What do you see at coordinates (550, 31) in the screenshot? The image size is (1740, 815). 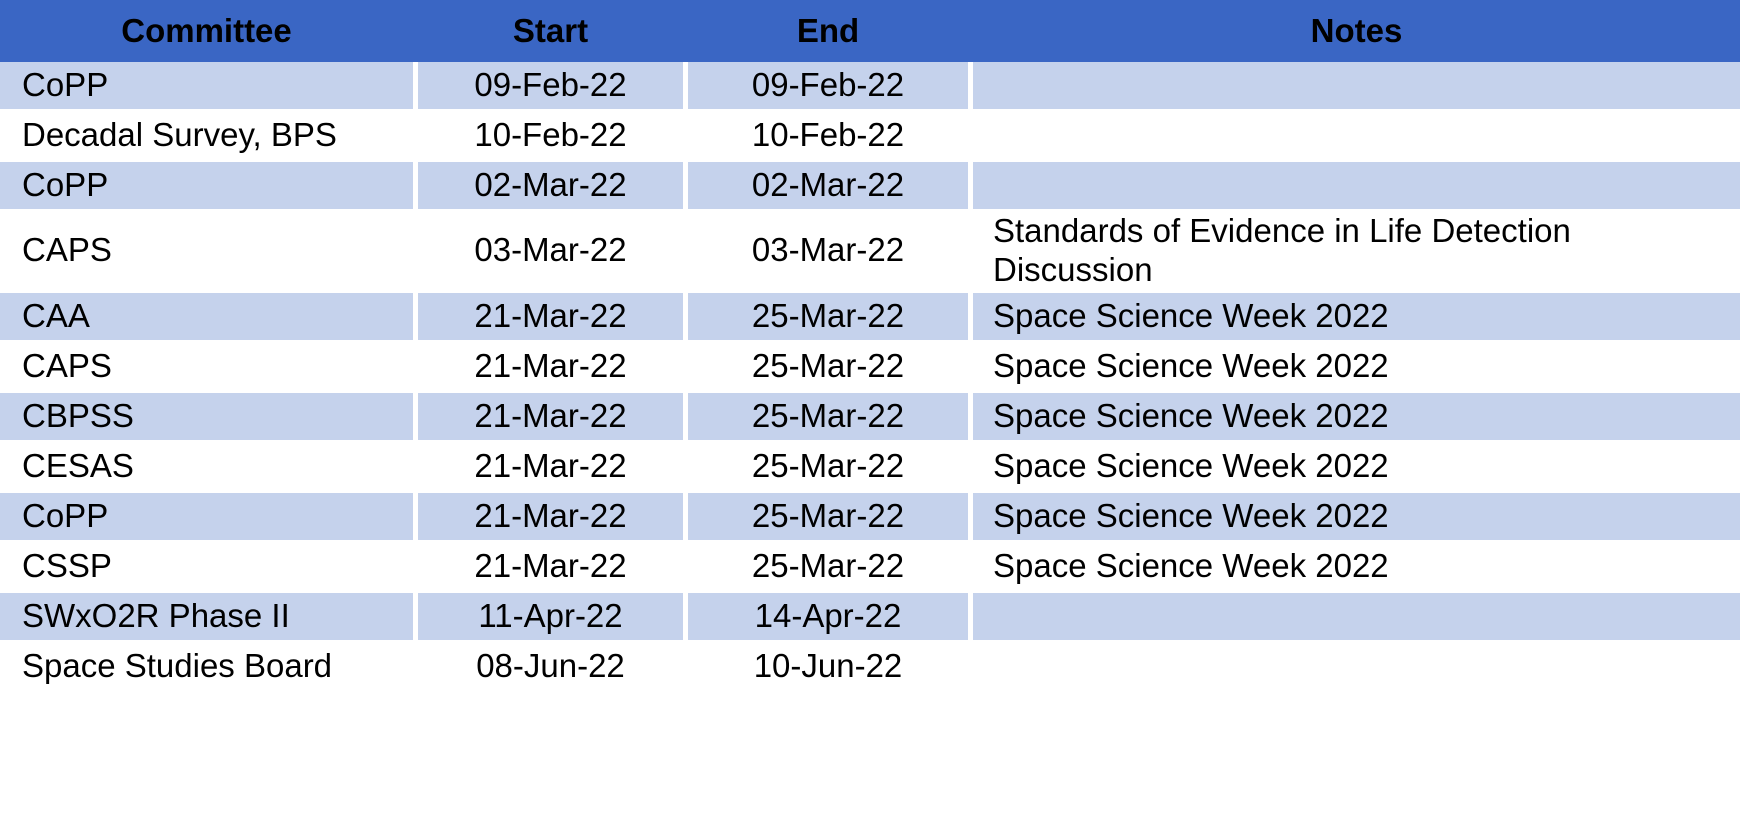 I see `column-header-start: Start` at bounding box center [550, 31].